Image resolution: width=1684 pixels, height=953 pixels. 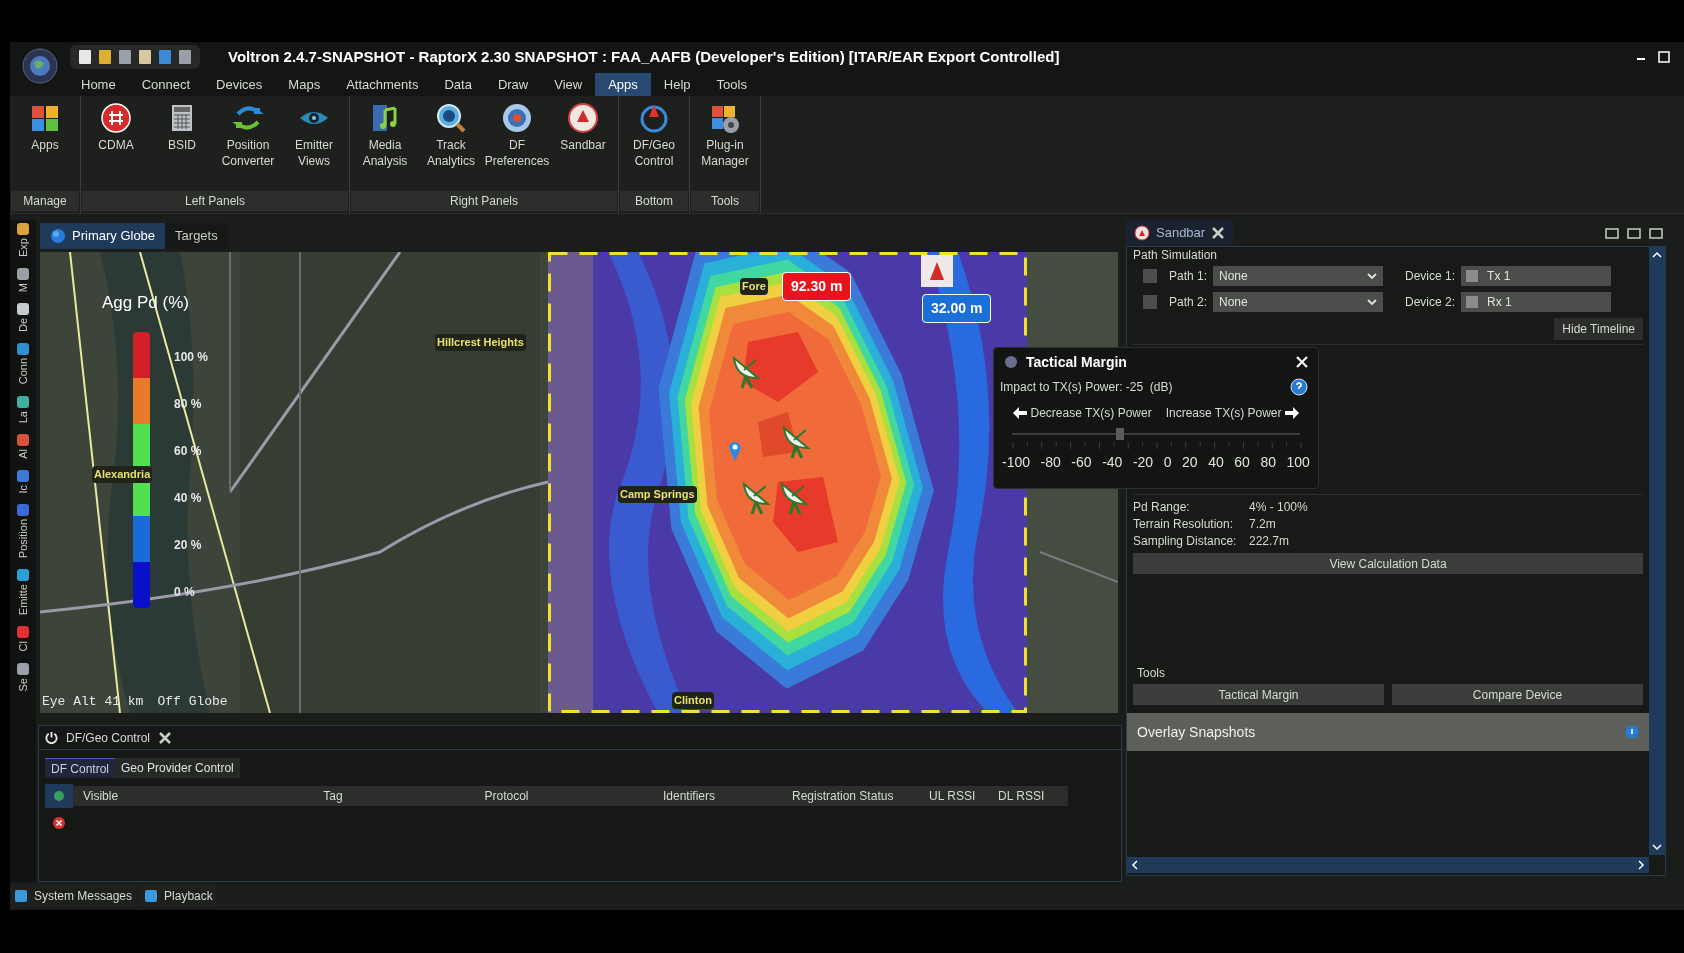 What do you see at coordinates (191, 357) in the screenshot?
I see `legend-tick-label: 100 %` at bounding box center [191, 357].